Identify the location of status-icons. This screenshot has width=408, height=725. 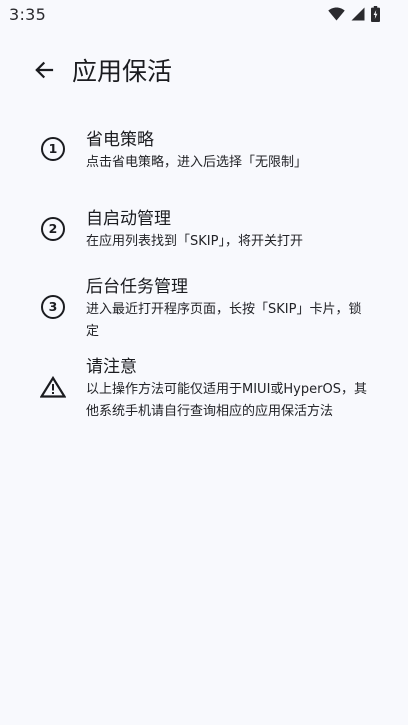
(354, 14).